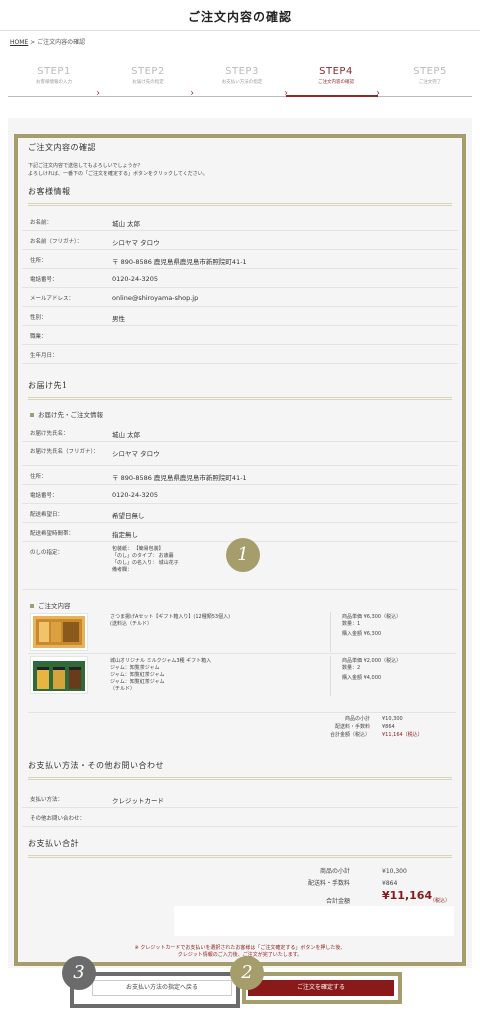 The width and height of the screenshot is (480, 1021). Describe the element at coordinates (314, 921) in the screenshot. I see `white-block` at that location.